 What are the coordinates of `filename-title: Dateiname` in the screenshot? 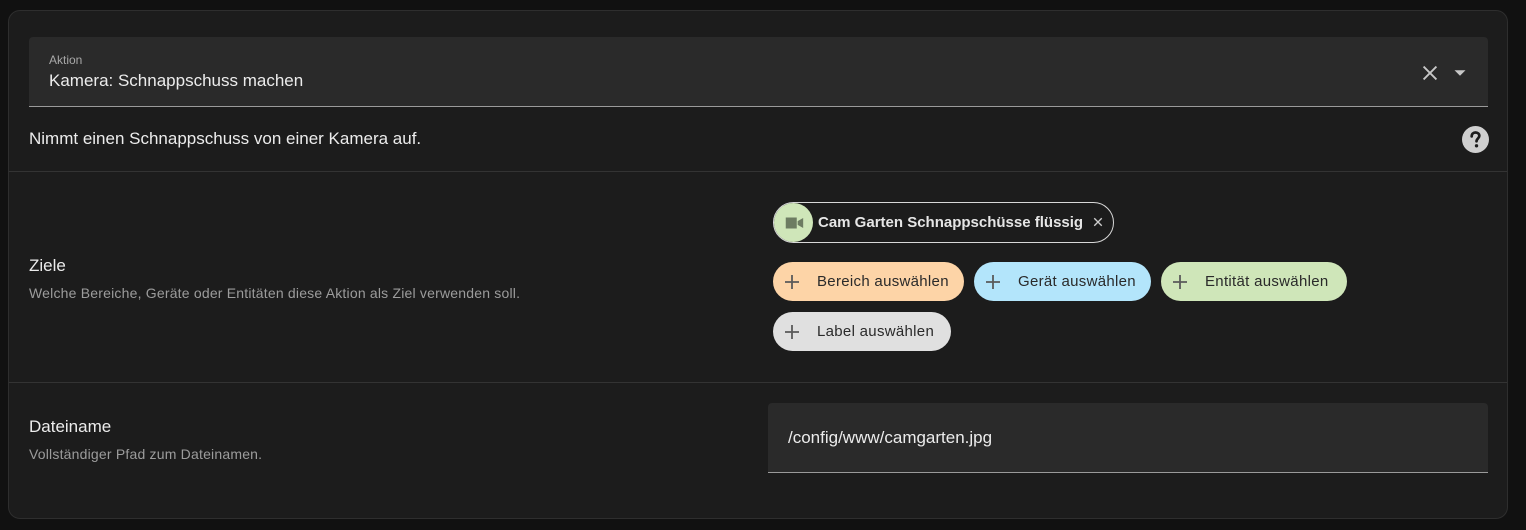 It's located at (70, 426).